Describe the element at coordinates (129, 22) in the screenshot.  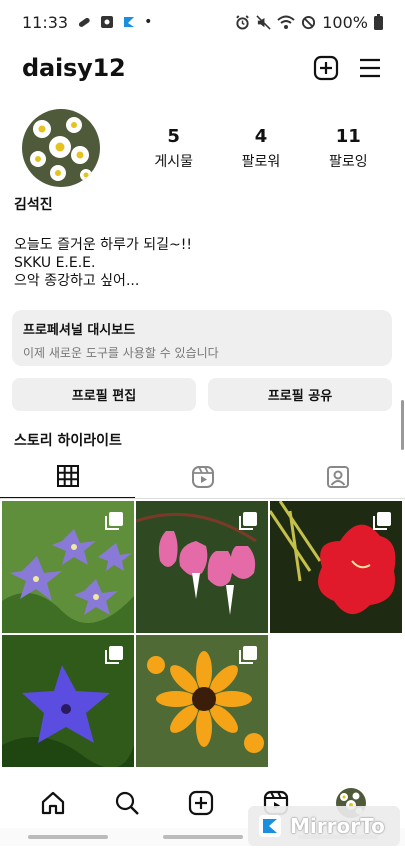
I see `app-icon` at that location.